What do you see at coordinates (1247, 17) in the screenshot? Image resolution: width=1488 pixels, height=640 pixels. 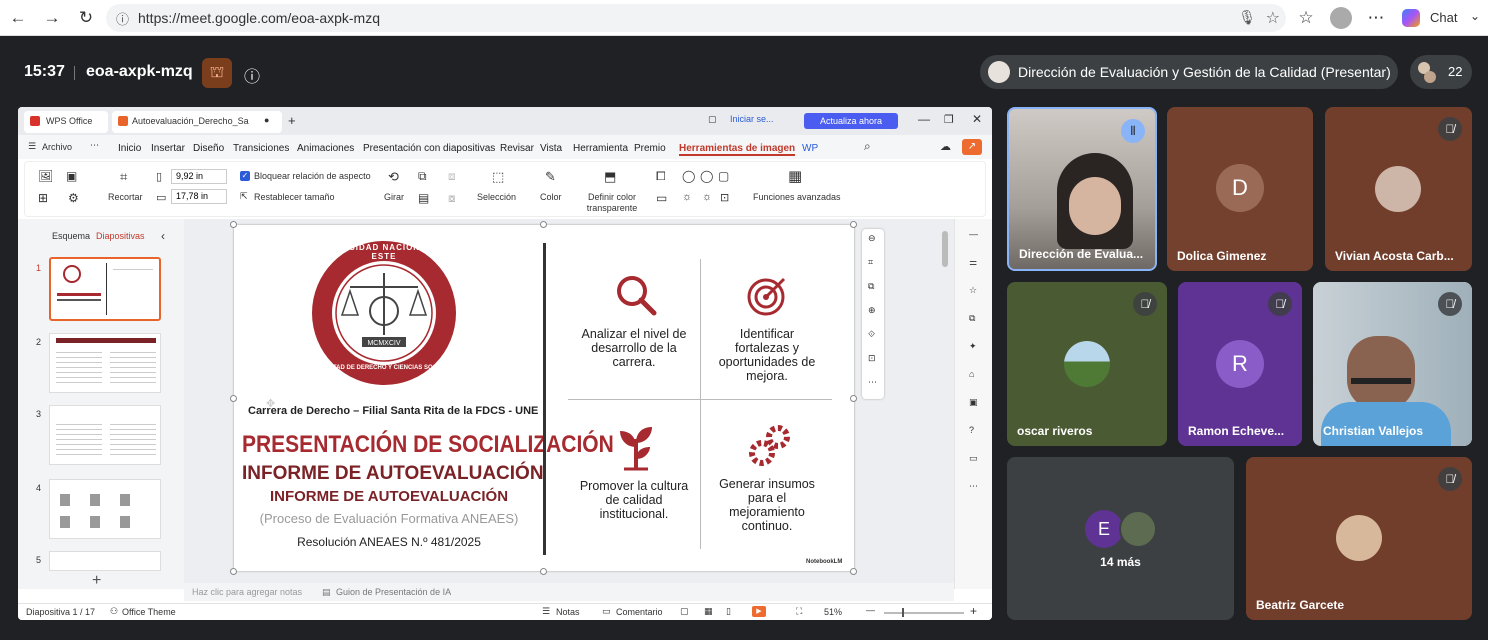 I see `mic-icon: 🎙` at bounding box center [1247, 17].